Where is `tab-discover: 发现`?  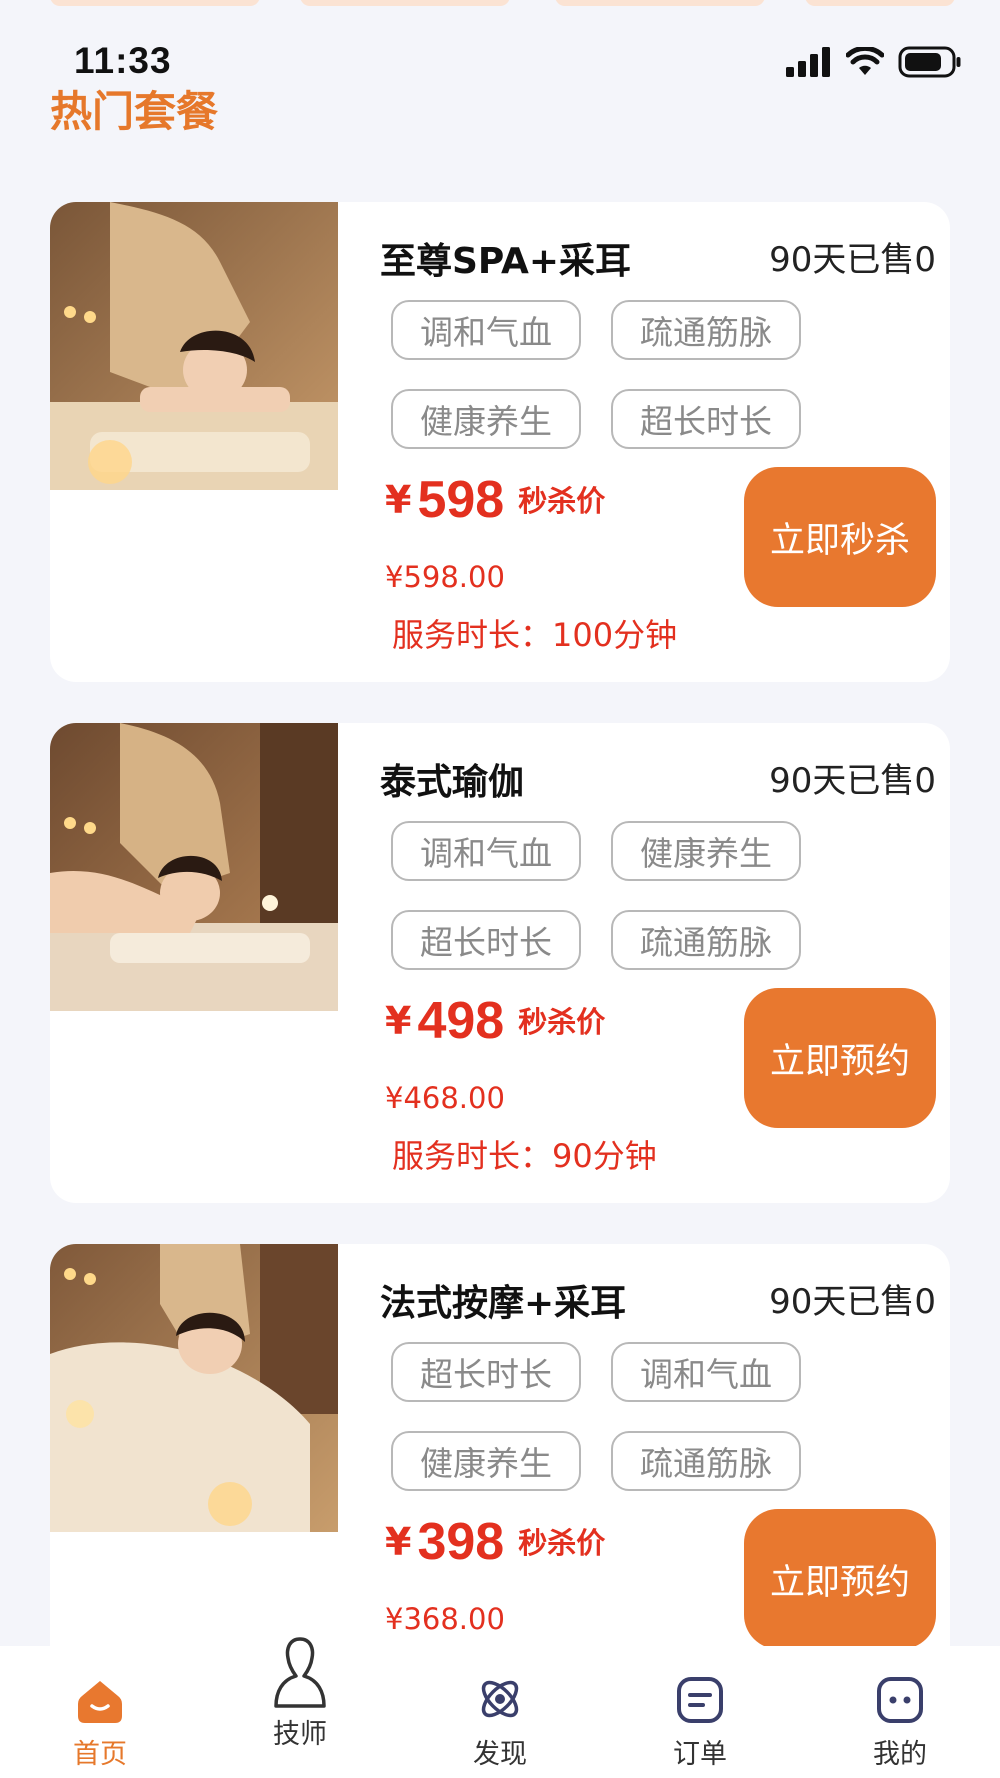 tab-discover: 发现 is located at coordinates (500, 1712).